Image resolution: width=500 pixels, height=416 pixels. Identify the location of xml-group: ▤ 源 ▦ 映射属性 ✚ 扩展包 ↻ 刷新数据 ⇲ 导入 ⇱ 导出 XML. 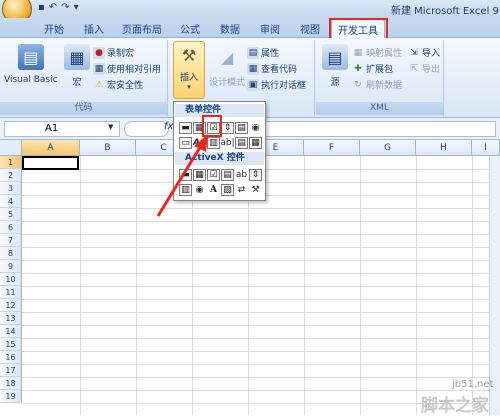
(380, 78).